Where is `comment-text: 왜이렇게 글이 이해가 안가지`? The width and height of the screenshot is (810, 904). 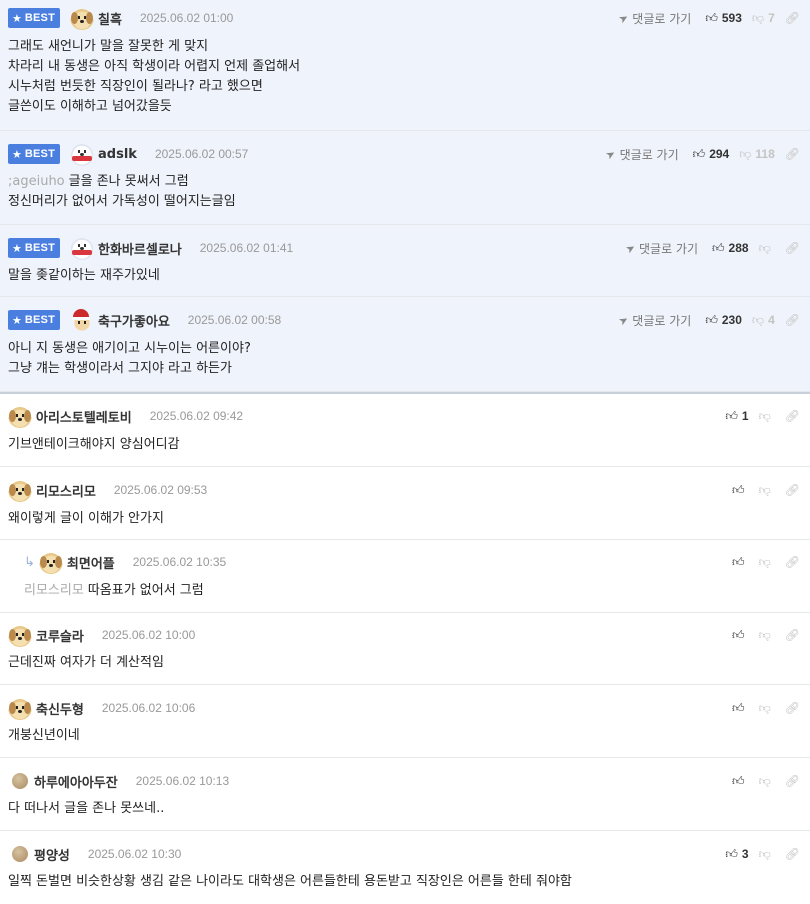
comment-text: 왜이렇게 글이 이해가 안가지 is located at coordinates (86, 519).